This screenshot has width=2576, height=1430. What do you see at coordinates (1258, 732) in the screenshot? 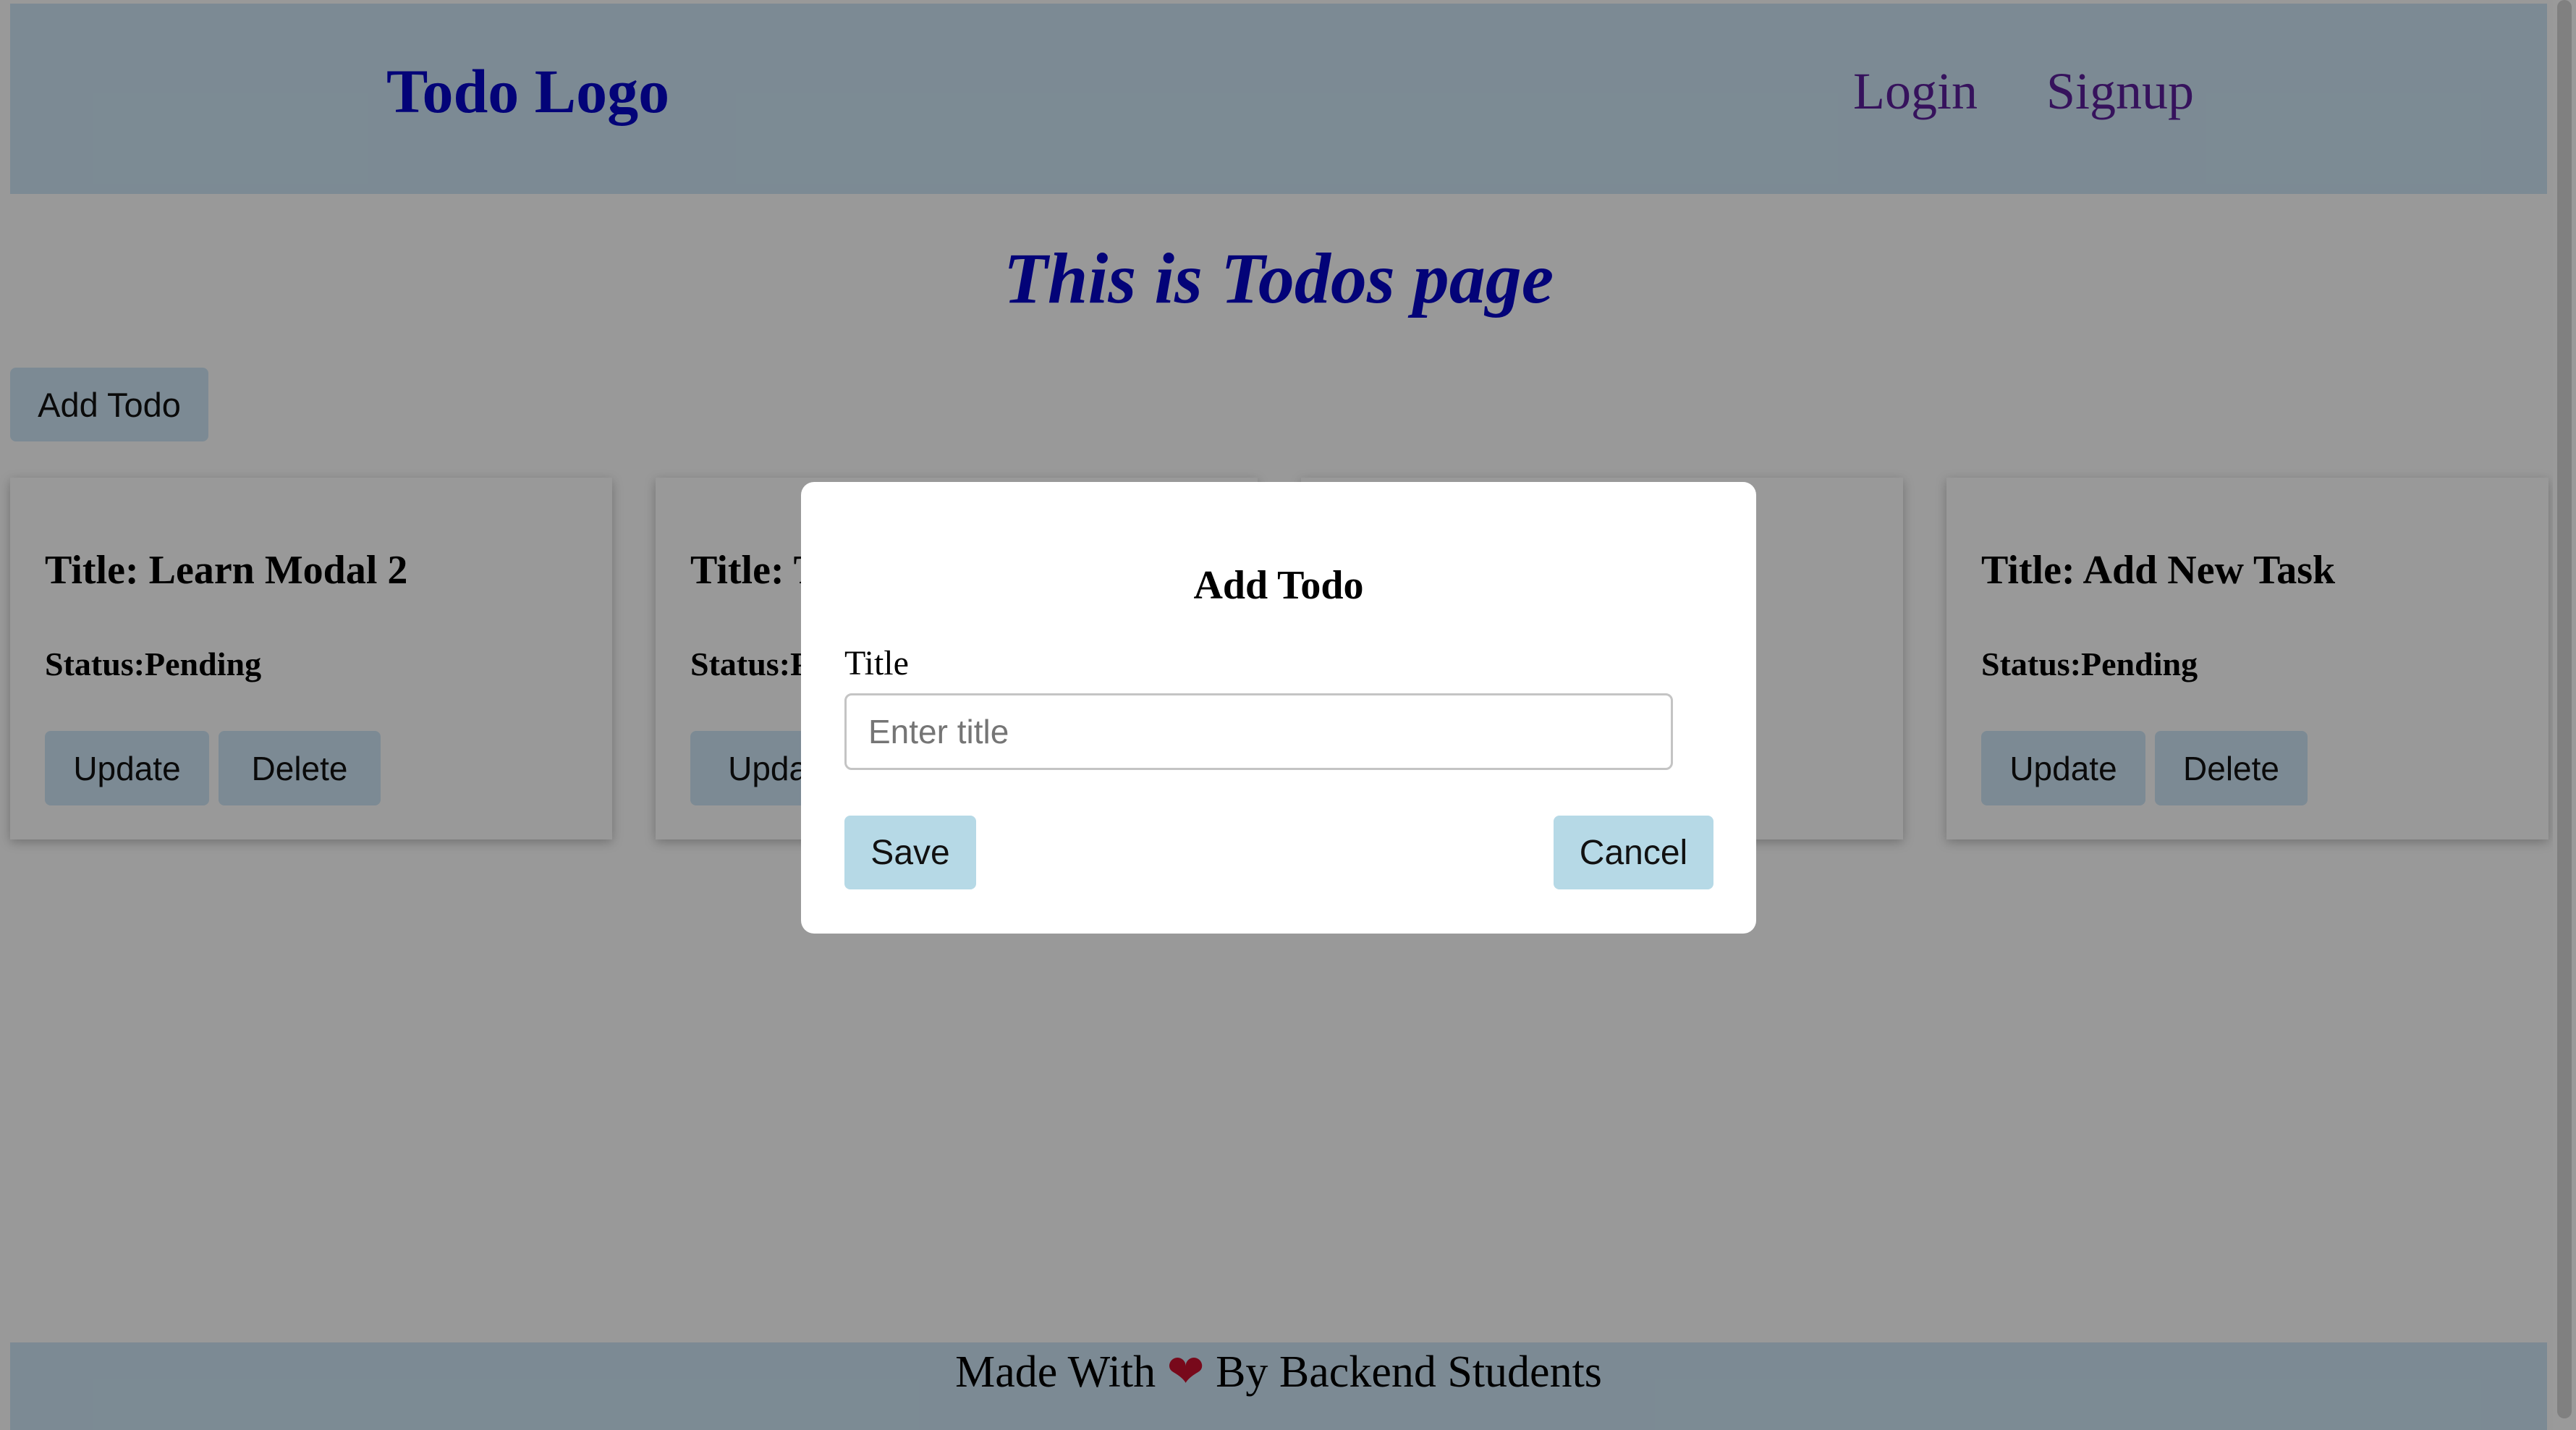
I see `title-input` at bounding box center [1258, 732].